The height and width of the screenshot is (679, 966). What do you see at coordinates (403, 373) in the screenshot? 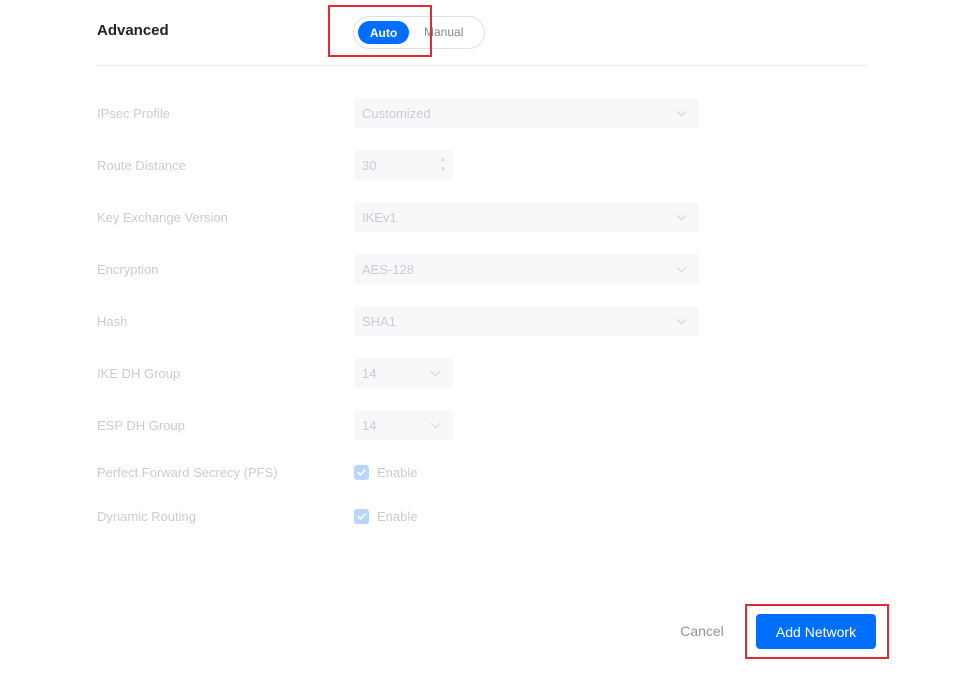
I see `ike-dh-group-select: 14` at bounding box center [403, 373].